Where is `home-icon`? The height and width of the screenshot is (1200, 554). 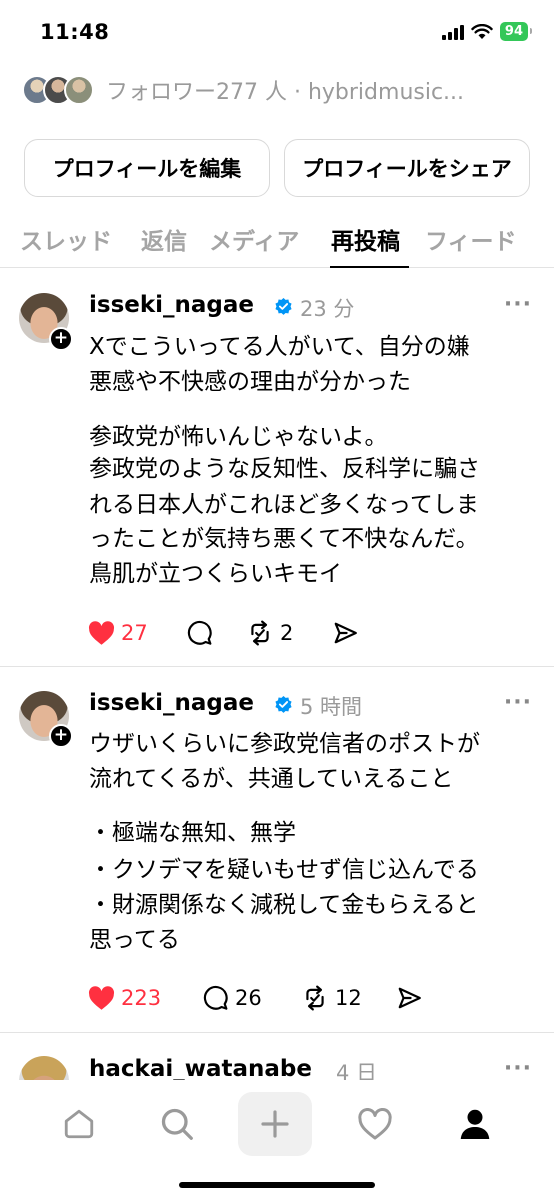 home-icon is located at coordinates (79, 1124).